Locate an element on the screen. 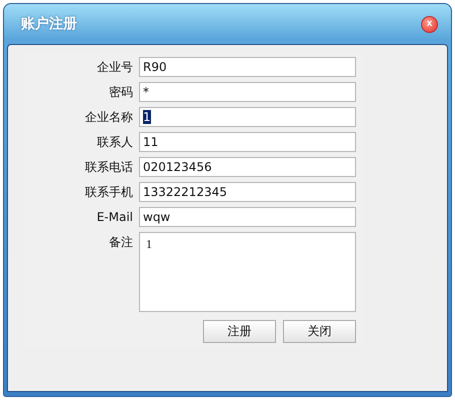 The height and width of the screenshot is (400, 455). field-label: 密码 is located at coordinates (120, 92).